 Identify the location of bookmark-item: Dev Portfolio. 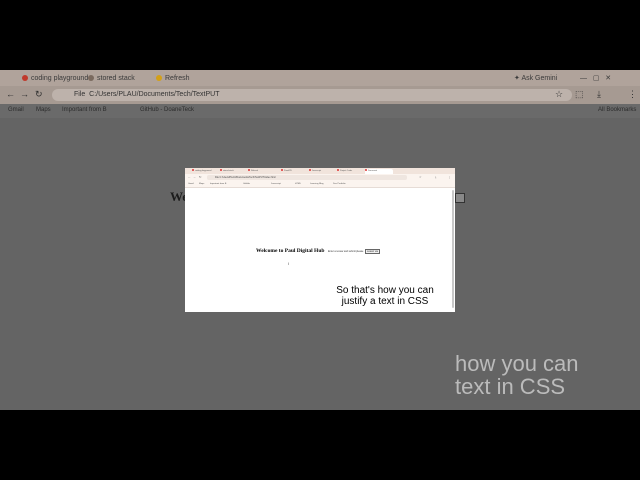
(339, 184).